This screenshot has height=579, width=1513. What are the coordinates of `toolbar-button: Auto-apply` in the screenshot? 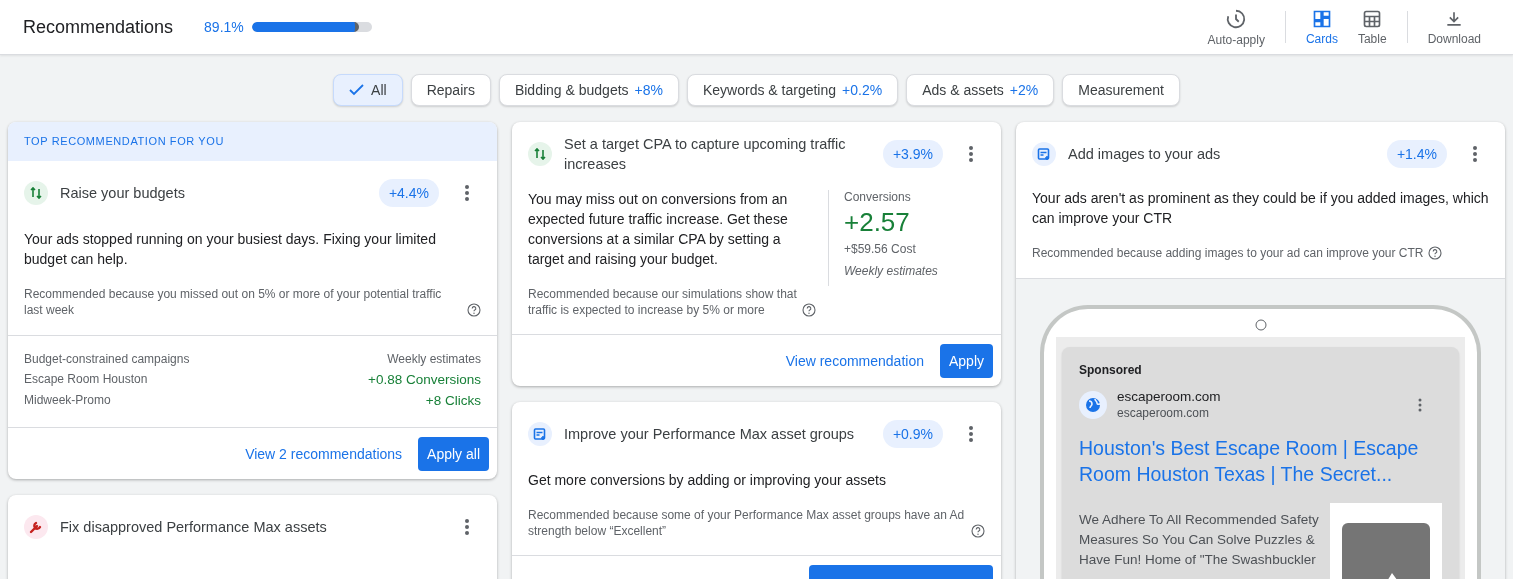 It's located at (1236, 27).